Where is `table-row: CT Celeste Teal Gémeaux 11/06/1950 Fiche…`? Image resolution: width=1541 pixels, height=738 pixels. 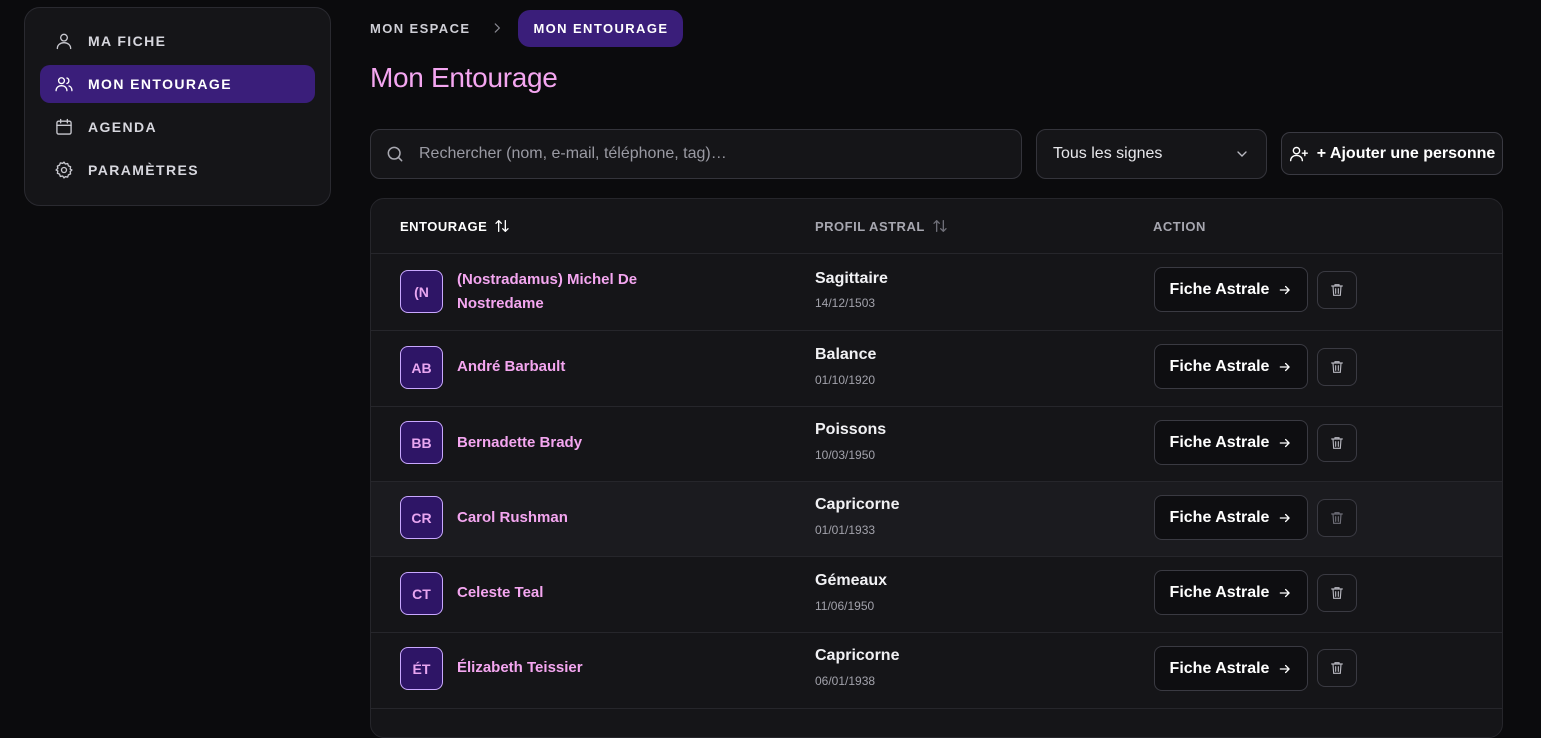
table-row: CT Celeste Teal Gémeaux 11/06/1950 Fiche… is located at coordinates (936, 595).